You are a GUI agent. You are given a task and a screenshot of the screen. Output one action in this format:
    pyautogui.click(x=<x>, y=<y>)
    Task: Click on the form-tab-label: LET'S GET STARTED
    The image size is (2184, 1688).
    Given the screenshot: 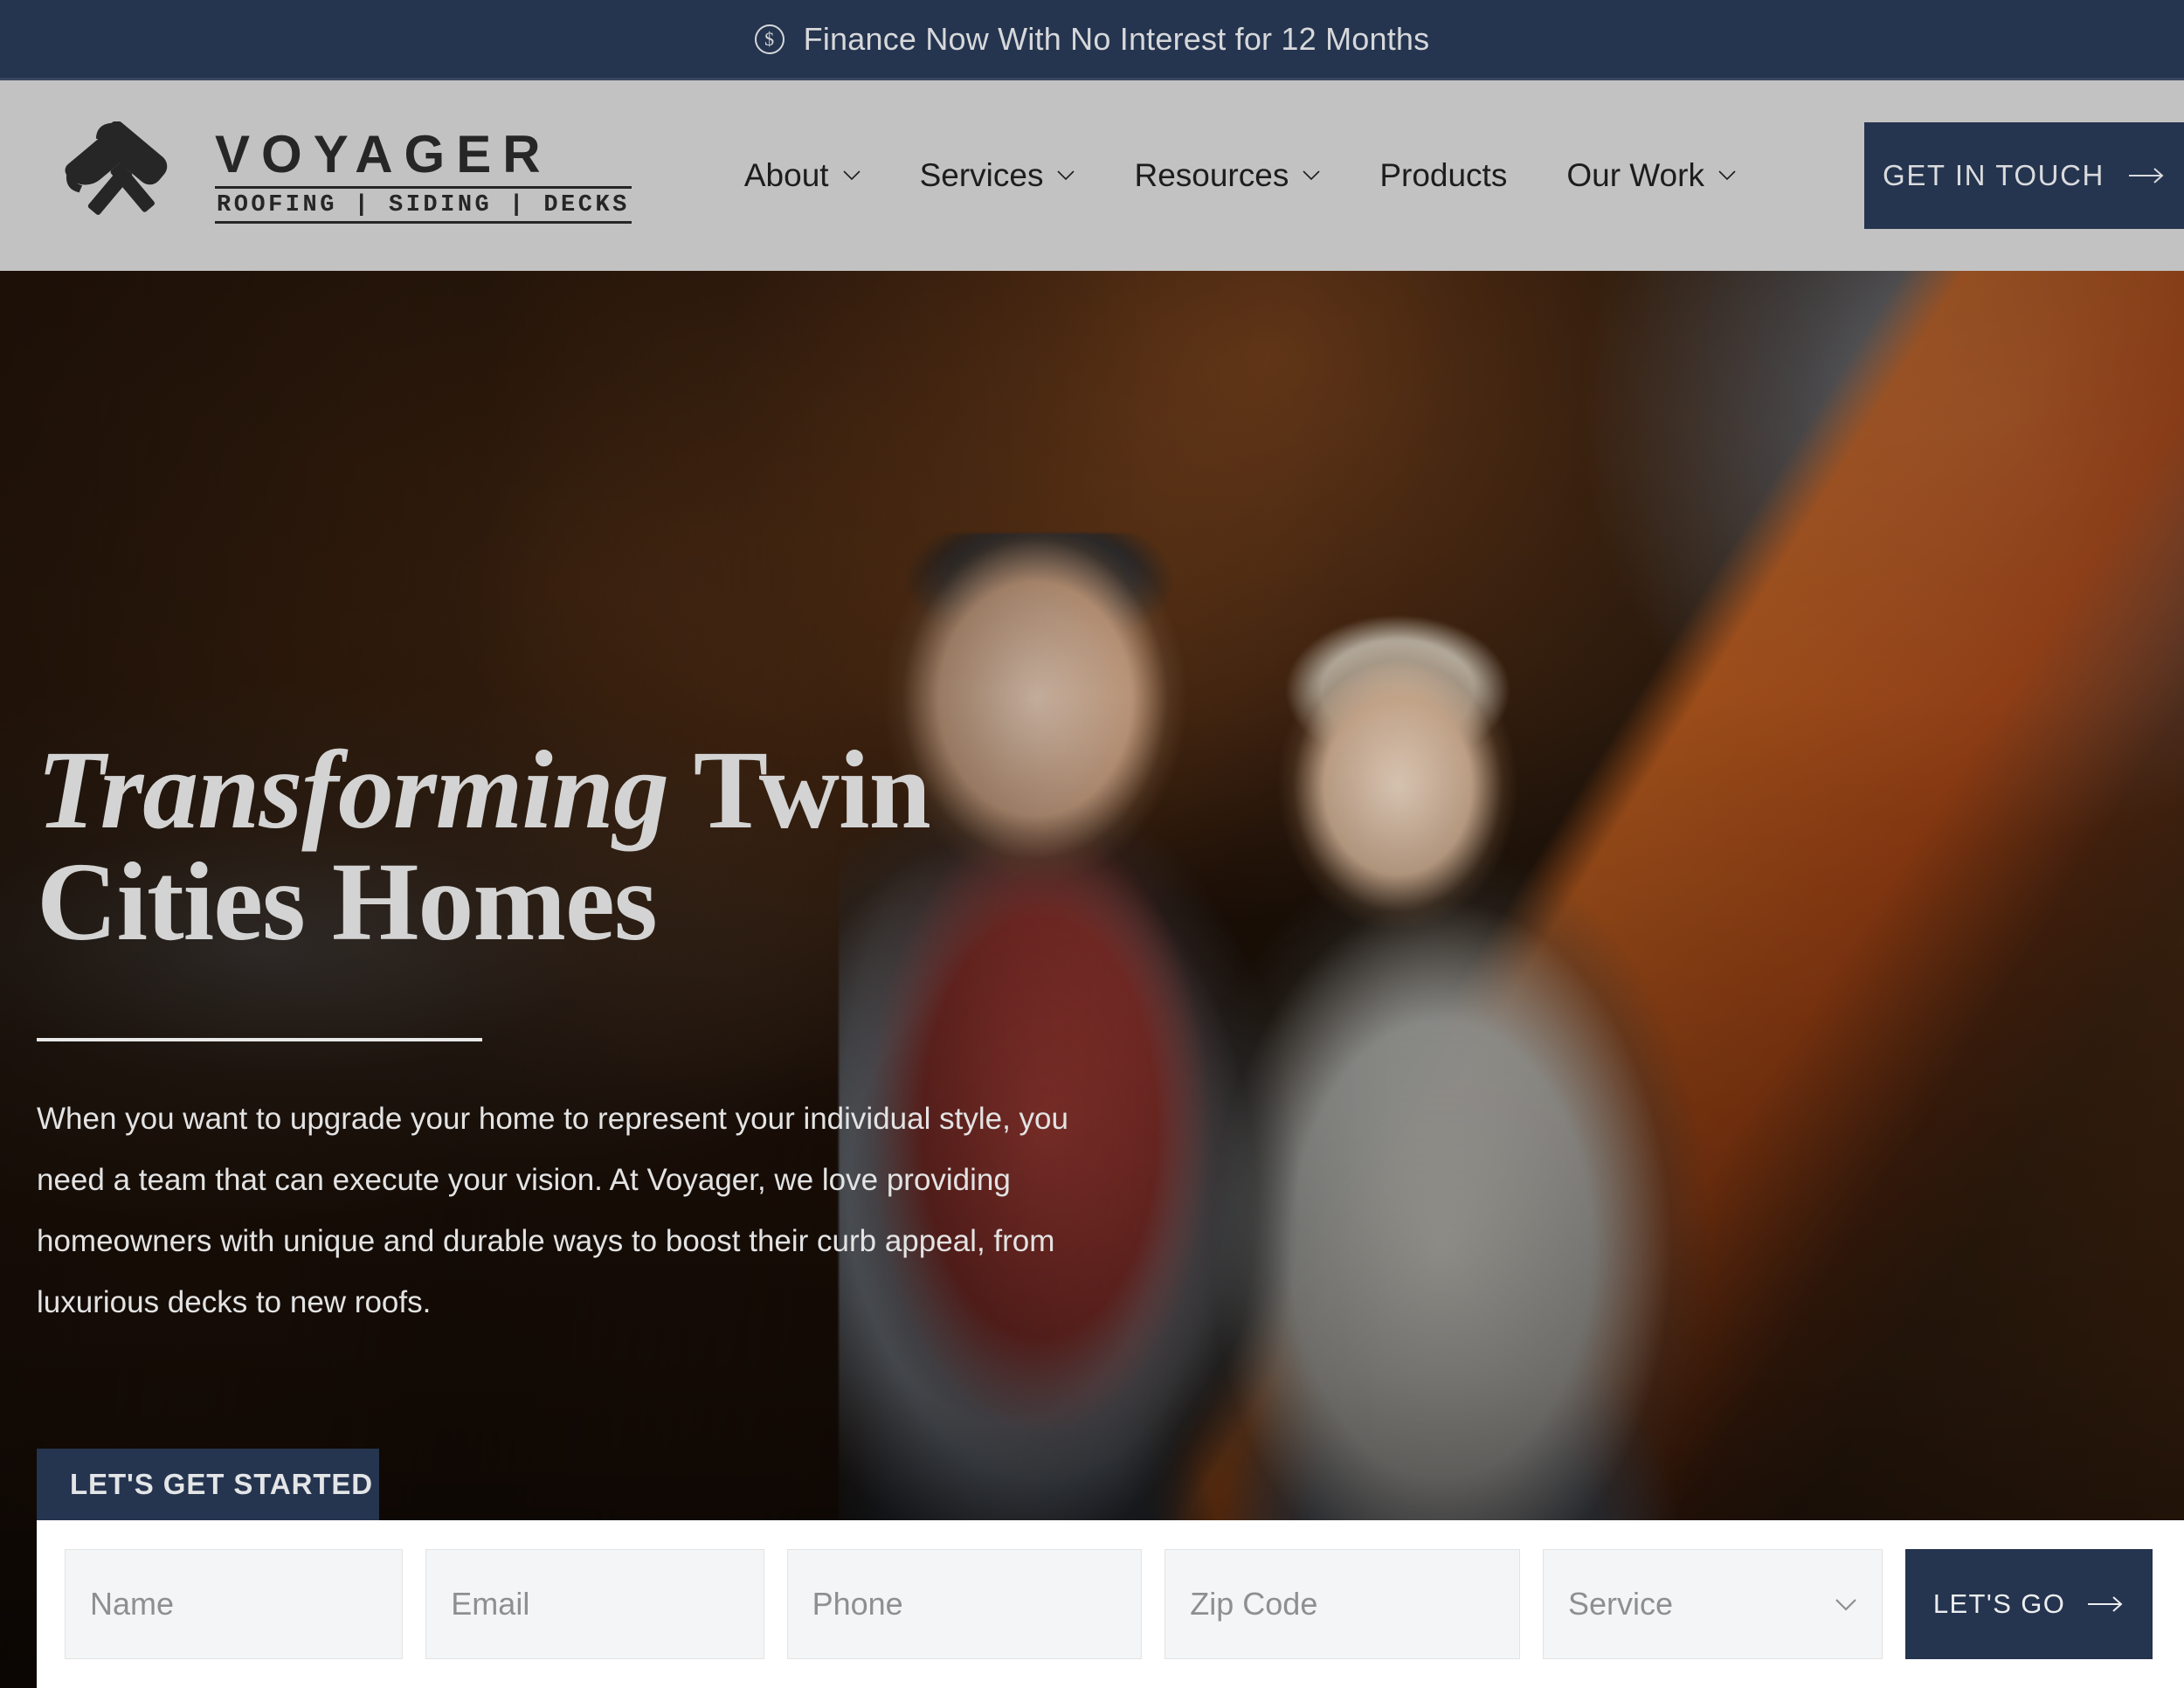 What is the action you would take?
    pyautogui.click(x=208, y=1484)
    